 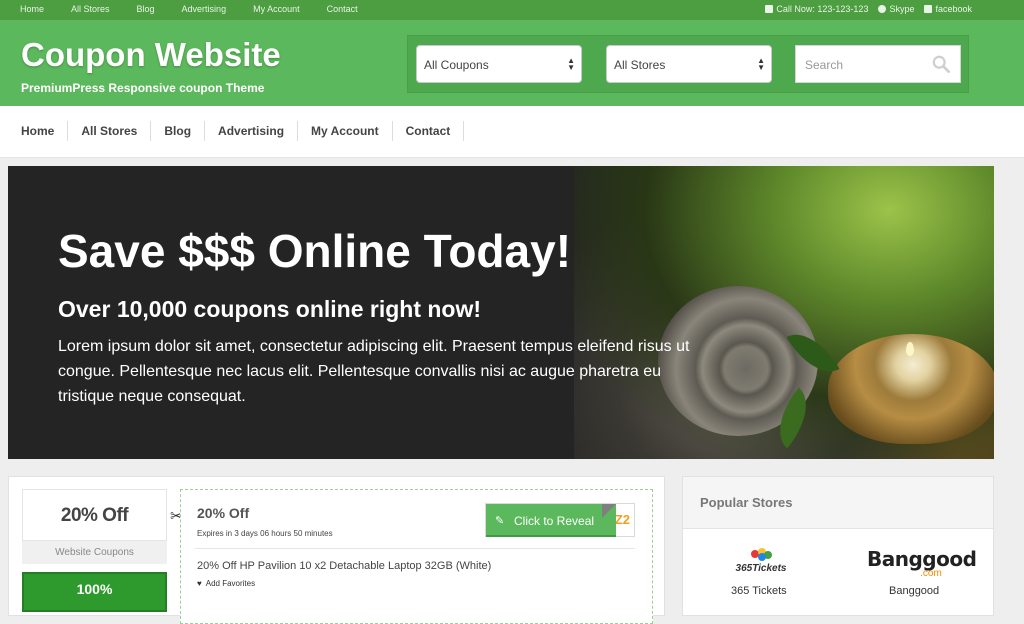 I want to click on store-name-365tickets: 365 Tickets, so click(x=759, y=591).